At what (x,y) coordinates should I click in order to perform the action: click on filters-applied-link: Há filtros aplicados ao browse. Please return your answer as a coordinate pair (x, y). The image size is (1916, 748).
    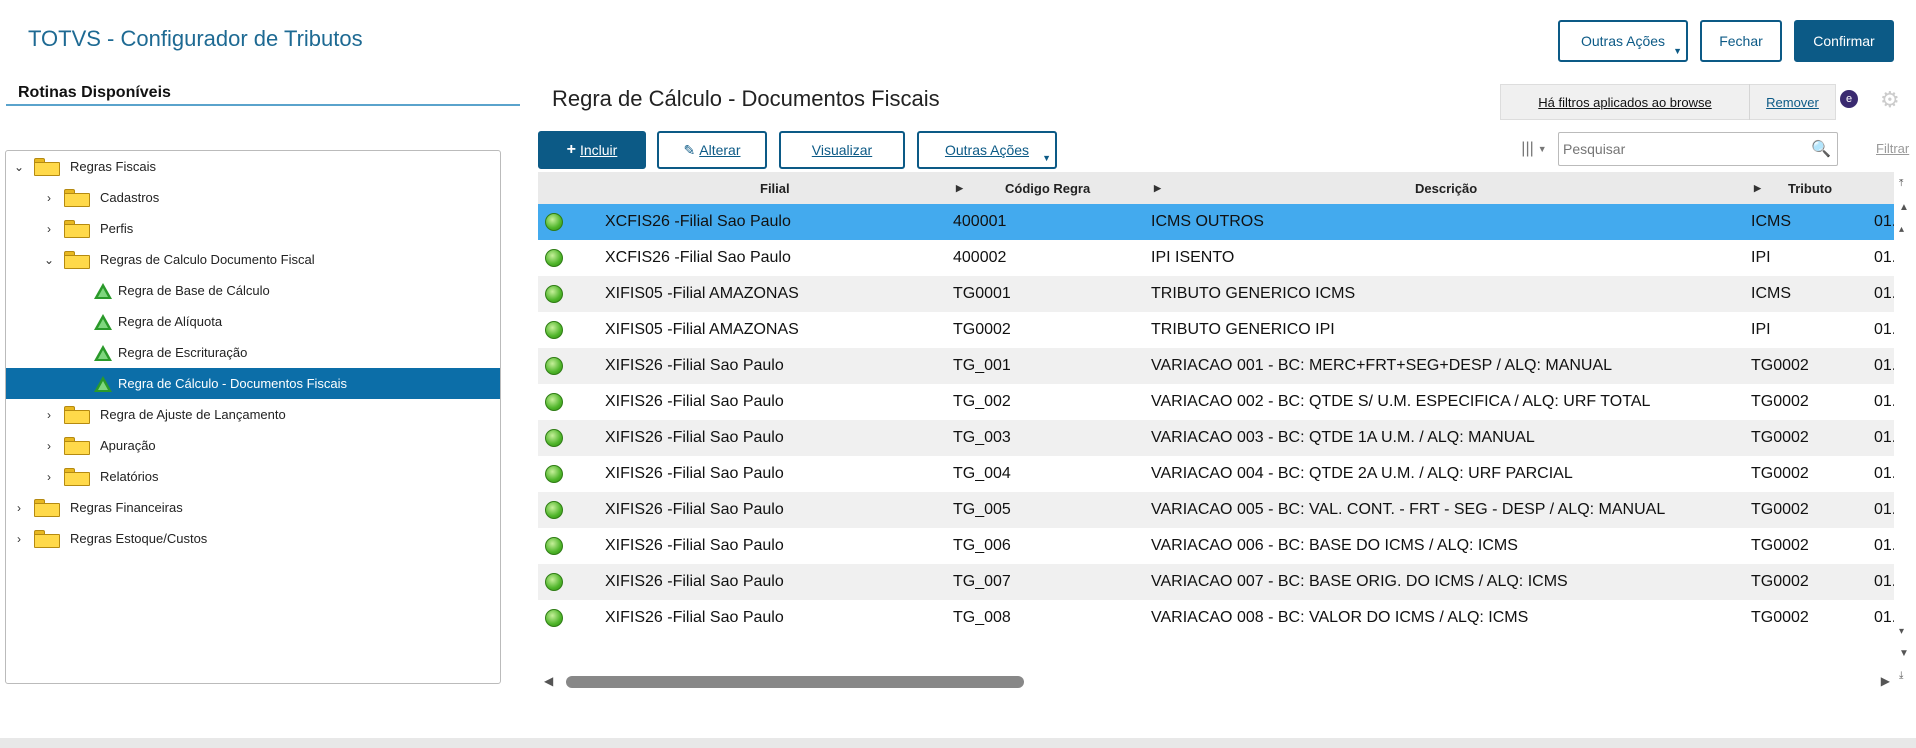
    Looking at the image, I should click on (1625, 102).